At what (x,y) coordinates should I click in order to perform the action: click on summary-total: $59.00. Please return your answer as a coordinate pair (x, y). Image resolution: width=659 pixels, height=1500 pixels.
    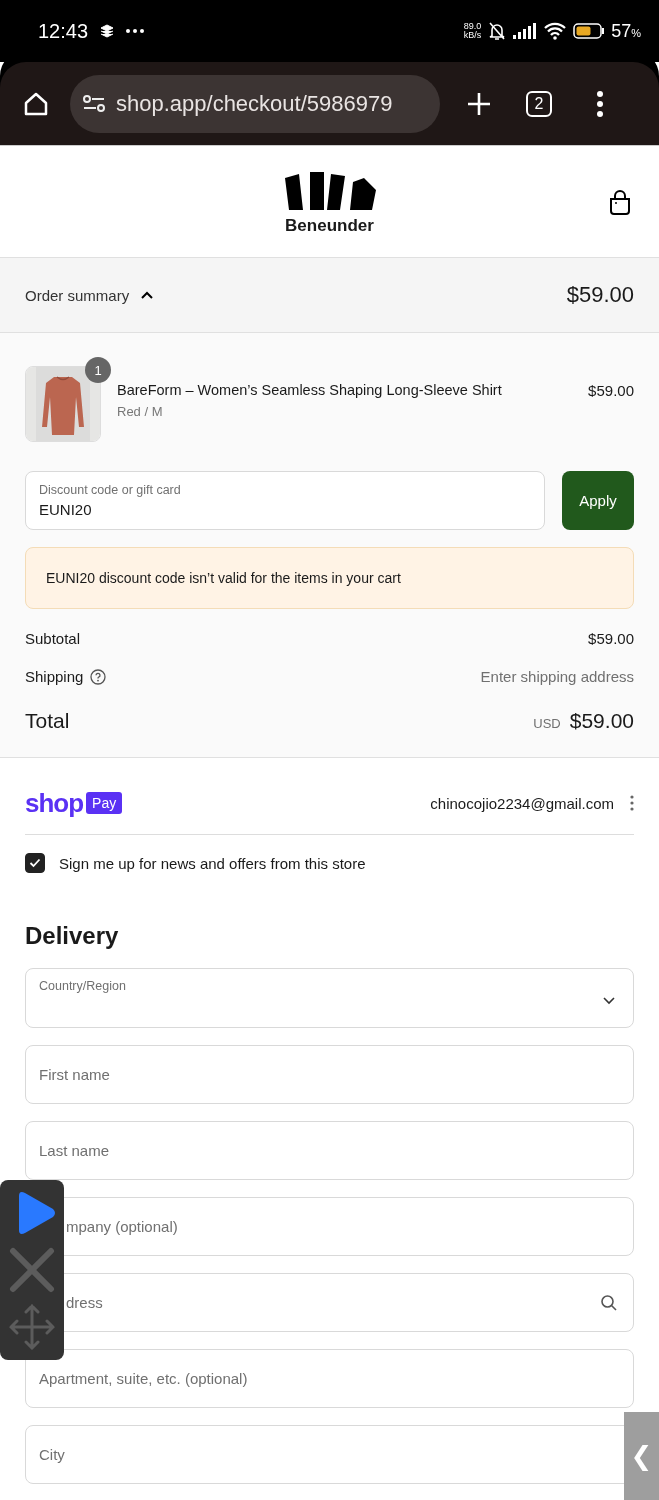
    Looking at the image, I should click on (600, 295).